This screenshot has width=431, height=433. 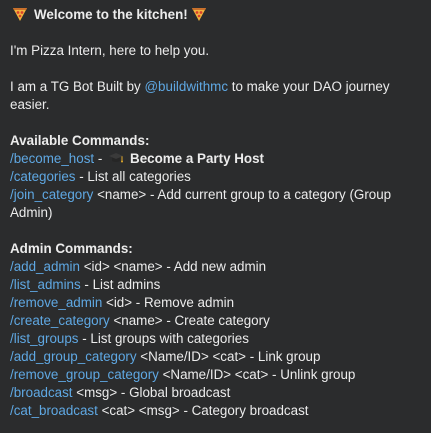 What do you see at coordinates (168, 302) in the screenshot?
I see `command-description: <id> - Remove admin` at bounding box center [168, 302].